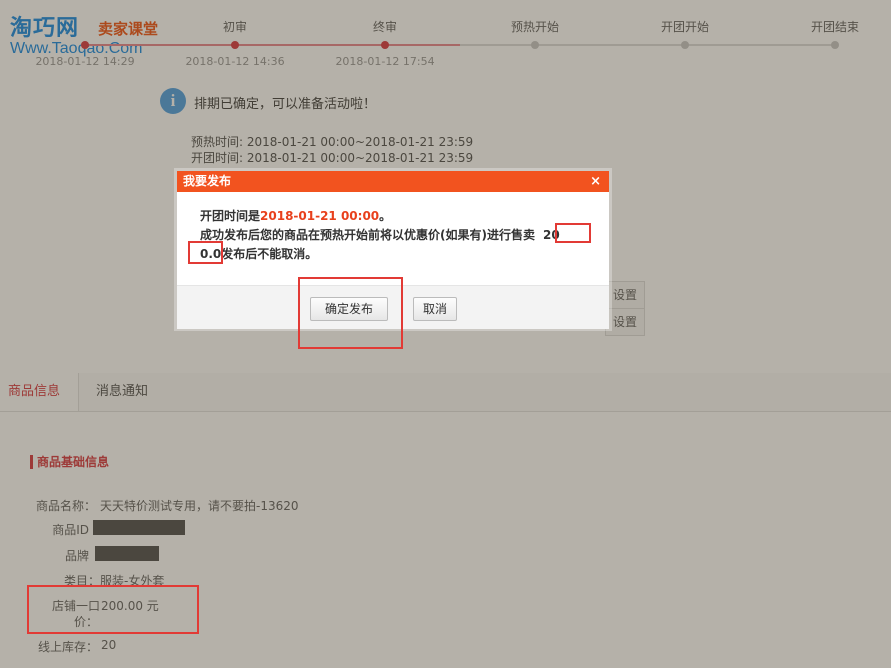 The height and width of the screenshot is (668, 891). Describe the element at coordinates (400, 216) in the screenshot. I see `message-line-1: 开团时间是2018-01-21 00:00。` at that location.